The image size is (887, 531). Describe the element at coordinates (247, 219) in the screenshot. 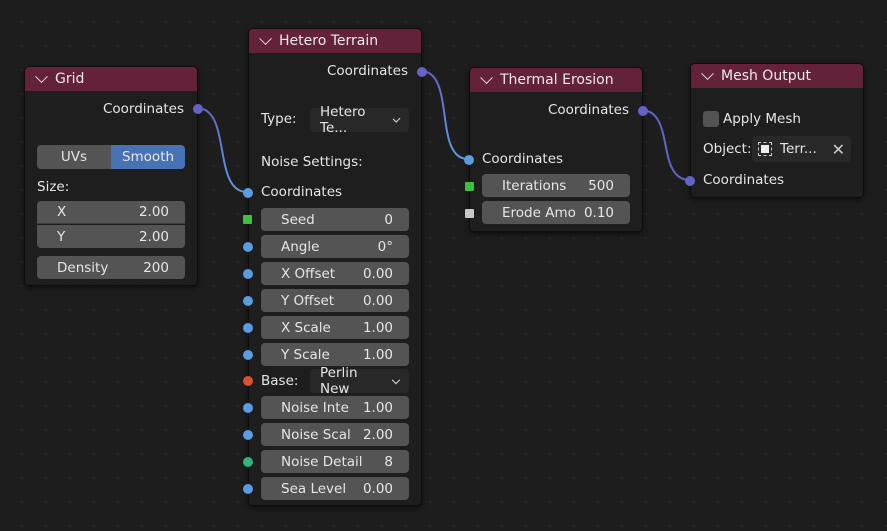

I see `seed-socket` at that location.